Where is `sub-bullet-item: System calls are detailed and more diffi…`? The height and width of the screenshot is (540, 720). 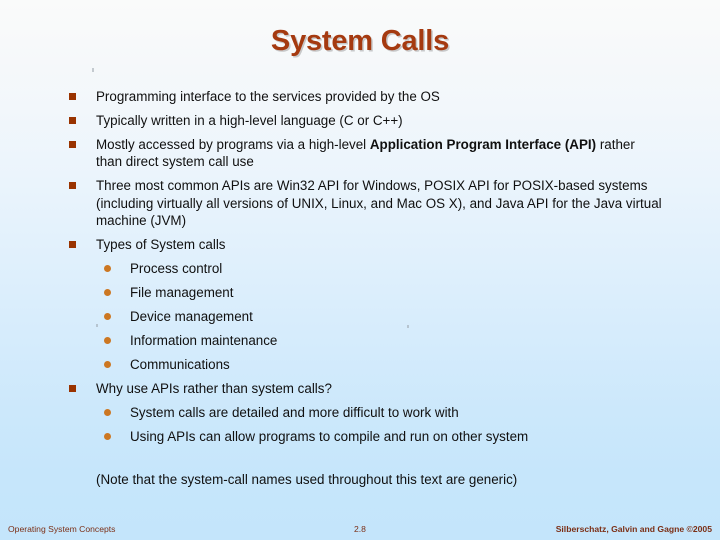
sub-bullet-item: System calls are detailed and more diffi… is located at coordinates (360, 412).